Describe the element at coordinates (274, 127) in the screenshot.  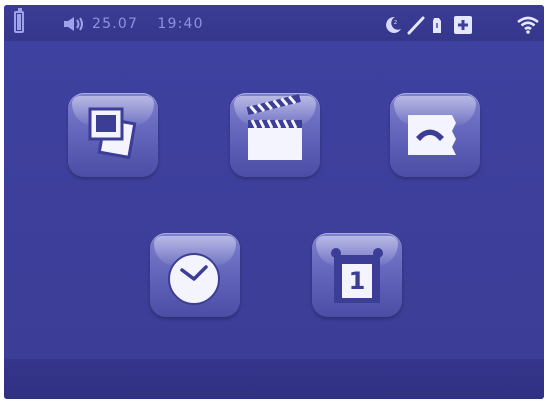
I see `clapperboard-icon` at that location.